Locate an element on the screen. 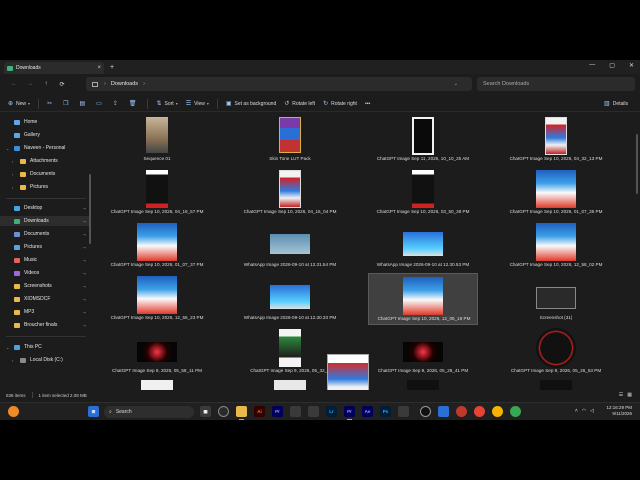 The height and width of the screenshot is (480, 640). file-item: ChatGPT Image Sep 9, 2026, 05_58_11 PM is located at coordinates (157, 352).